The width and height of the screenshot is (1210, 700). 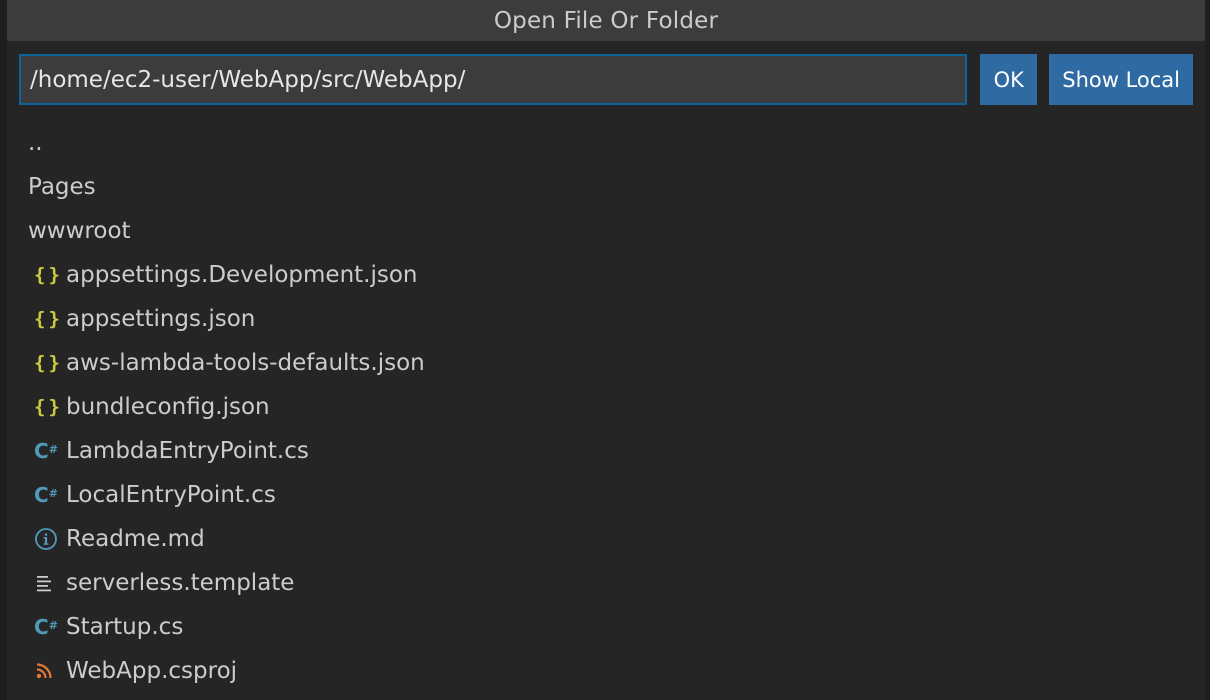 I want to click on list-item-file: {} bundleconfig.json, so click(x=606, y=407).